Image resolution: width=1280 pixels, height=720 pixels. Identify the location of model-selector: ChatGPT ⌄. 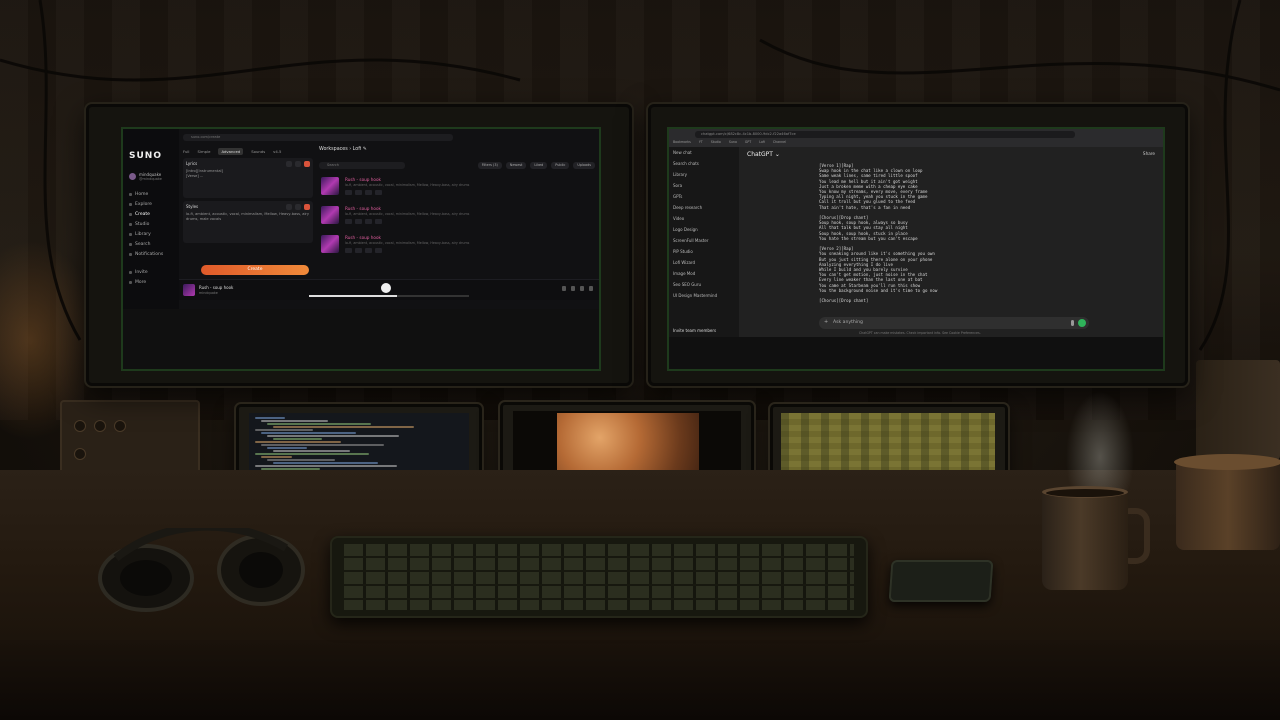
(763, 154).